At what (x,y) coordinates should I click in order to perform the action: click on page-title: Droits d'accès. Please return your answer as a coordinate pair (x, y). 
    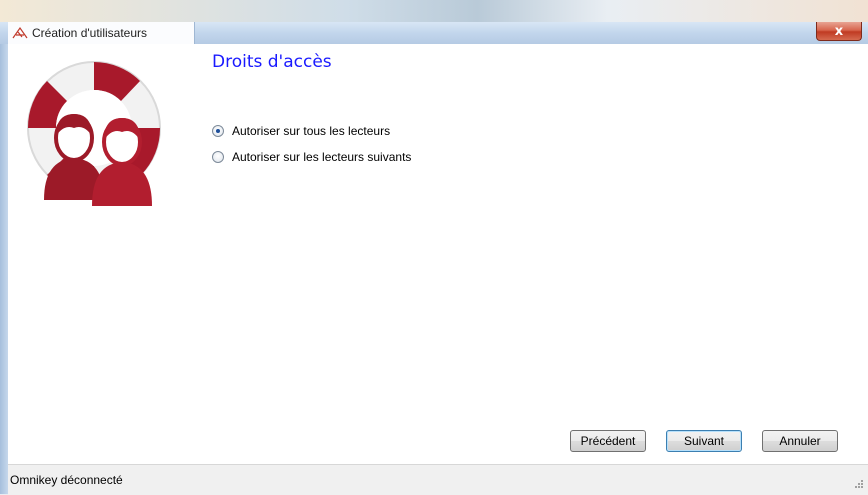
    Looking at the image, I should click on (272, 62).